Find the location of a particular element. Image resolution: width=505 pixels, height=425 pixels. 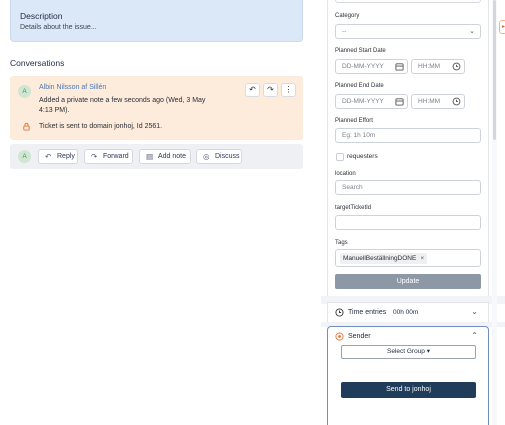

send-to-domain-button: Send to jonhoj is located at coordinates (408, 390).